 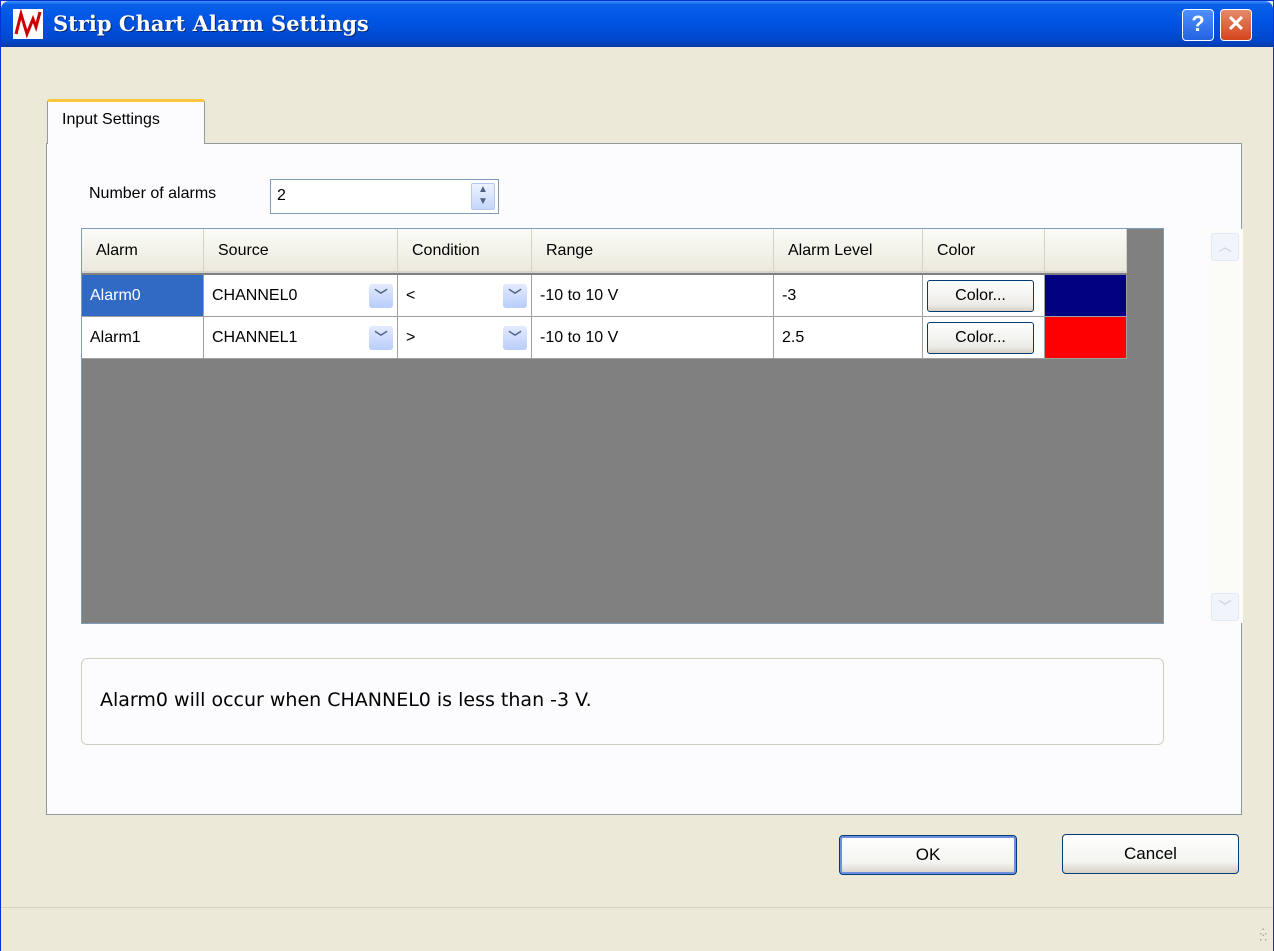 I want to click on resize-grip-icon: ∴ ∴, so click(x=1258, y=936).